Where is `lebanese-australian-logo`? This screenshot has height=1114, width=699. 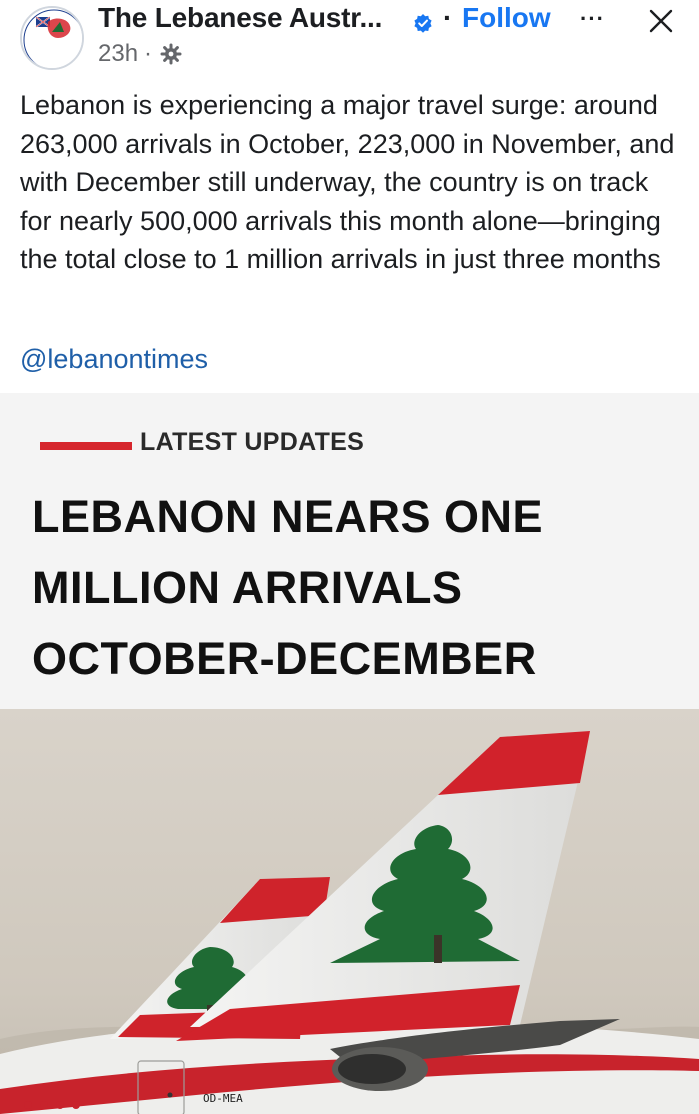
lebanese-australian-logo is located at coordinates (52, 38).